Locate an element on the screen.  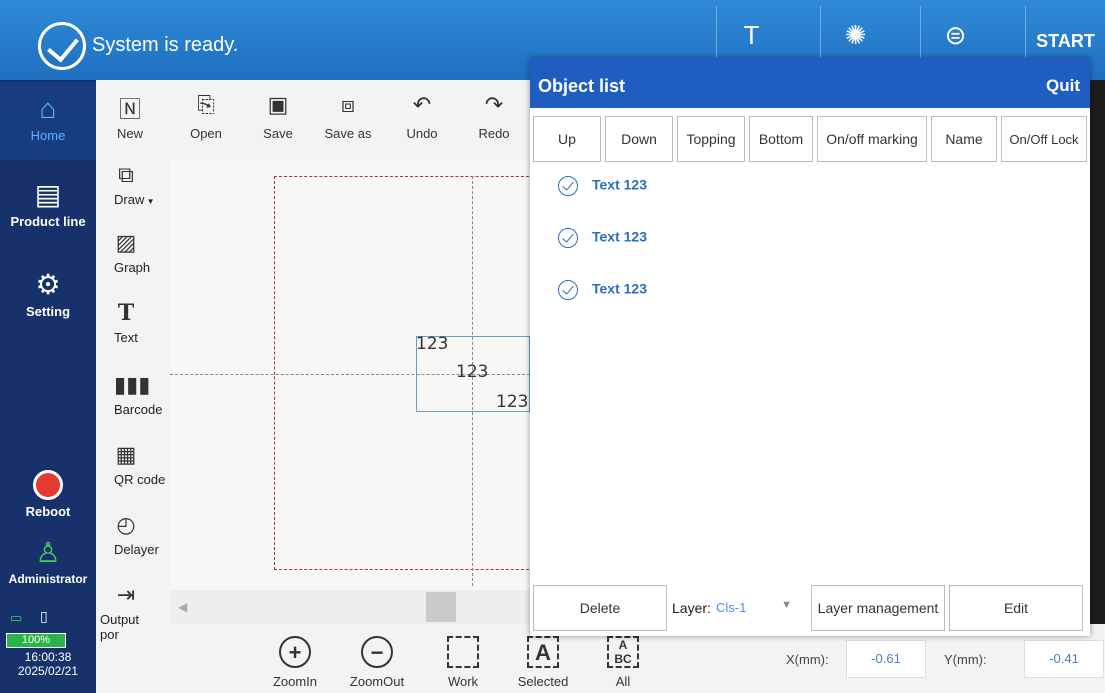
barcode-tool: ▮▮▮ Barcode is located at coordinates (142, 394).